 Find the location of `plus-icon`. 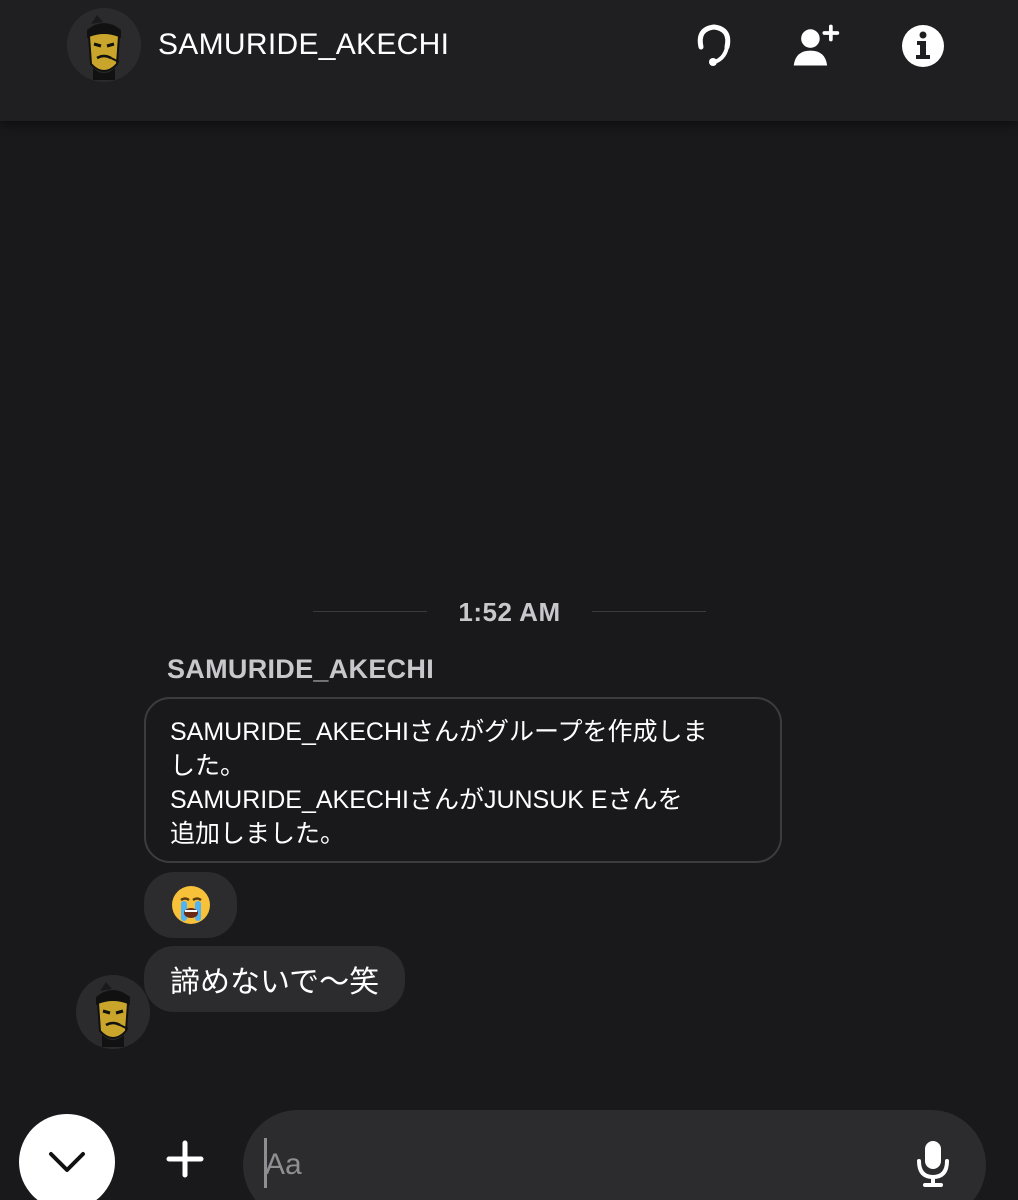

plus-icon is located at coordinates (185, 1159).